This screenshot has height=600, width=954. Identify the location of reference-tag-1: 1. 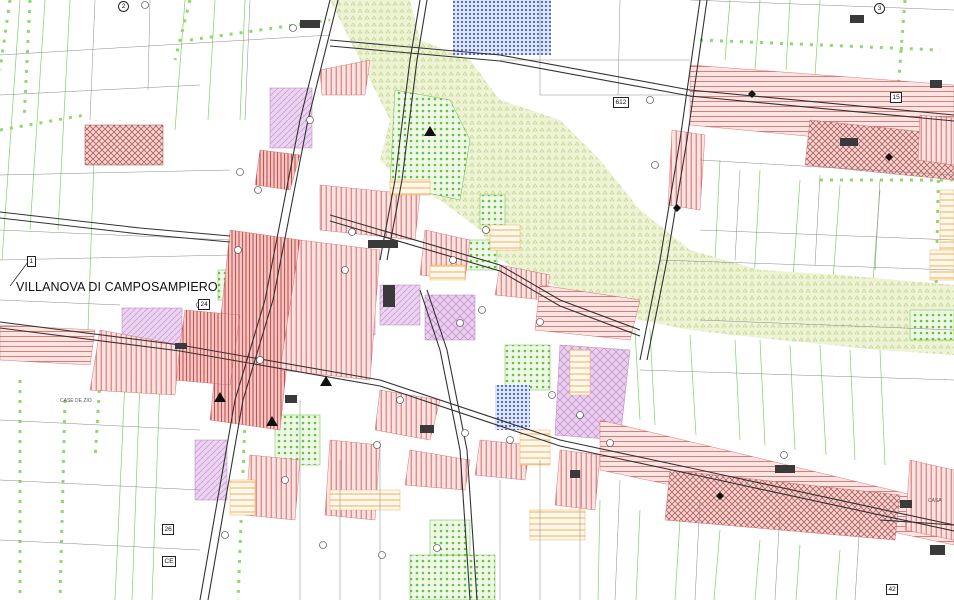
(31, 261).